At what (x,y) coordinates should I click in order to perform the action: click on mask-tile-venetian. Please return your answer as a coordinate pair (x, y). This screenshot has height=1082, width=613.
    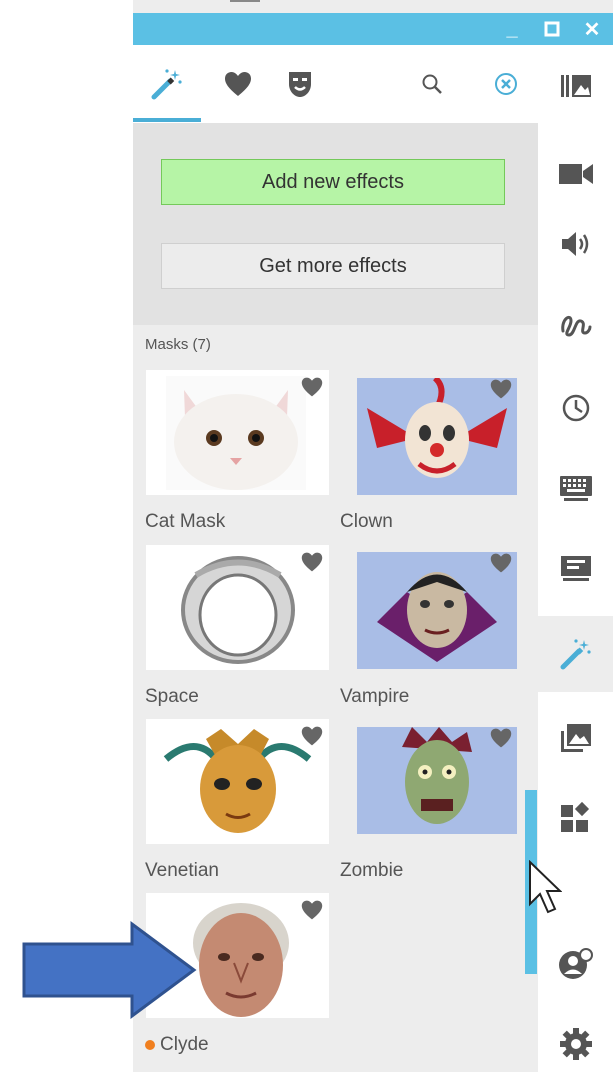
    Looking at the image, I should click on (237, 781).